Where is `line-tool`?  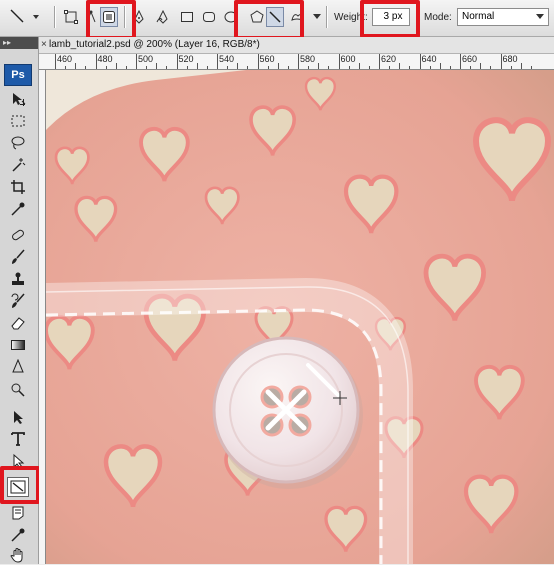 line-tool is located at coordinates (18, 487).